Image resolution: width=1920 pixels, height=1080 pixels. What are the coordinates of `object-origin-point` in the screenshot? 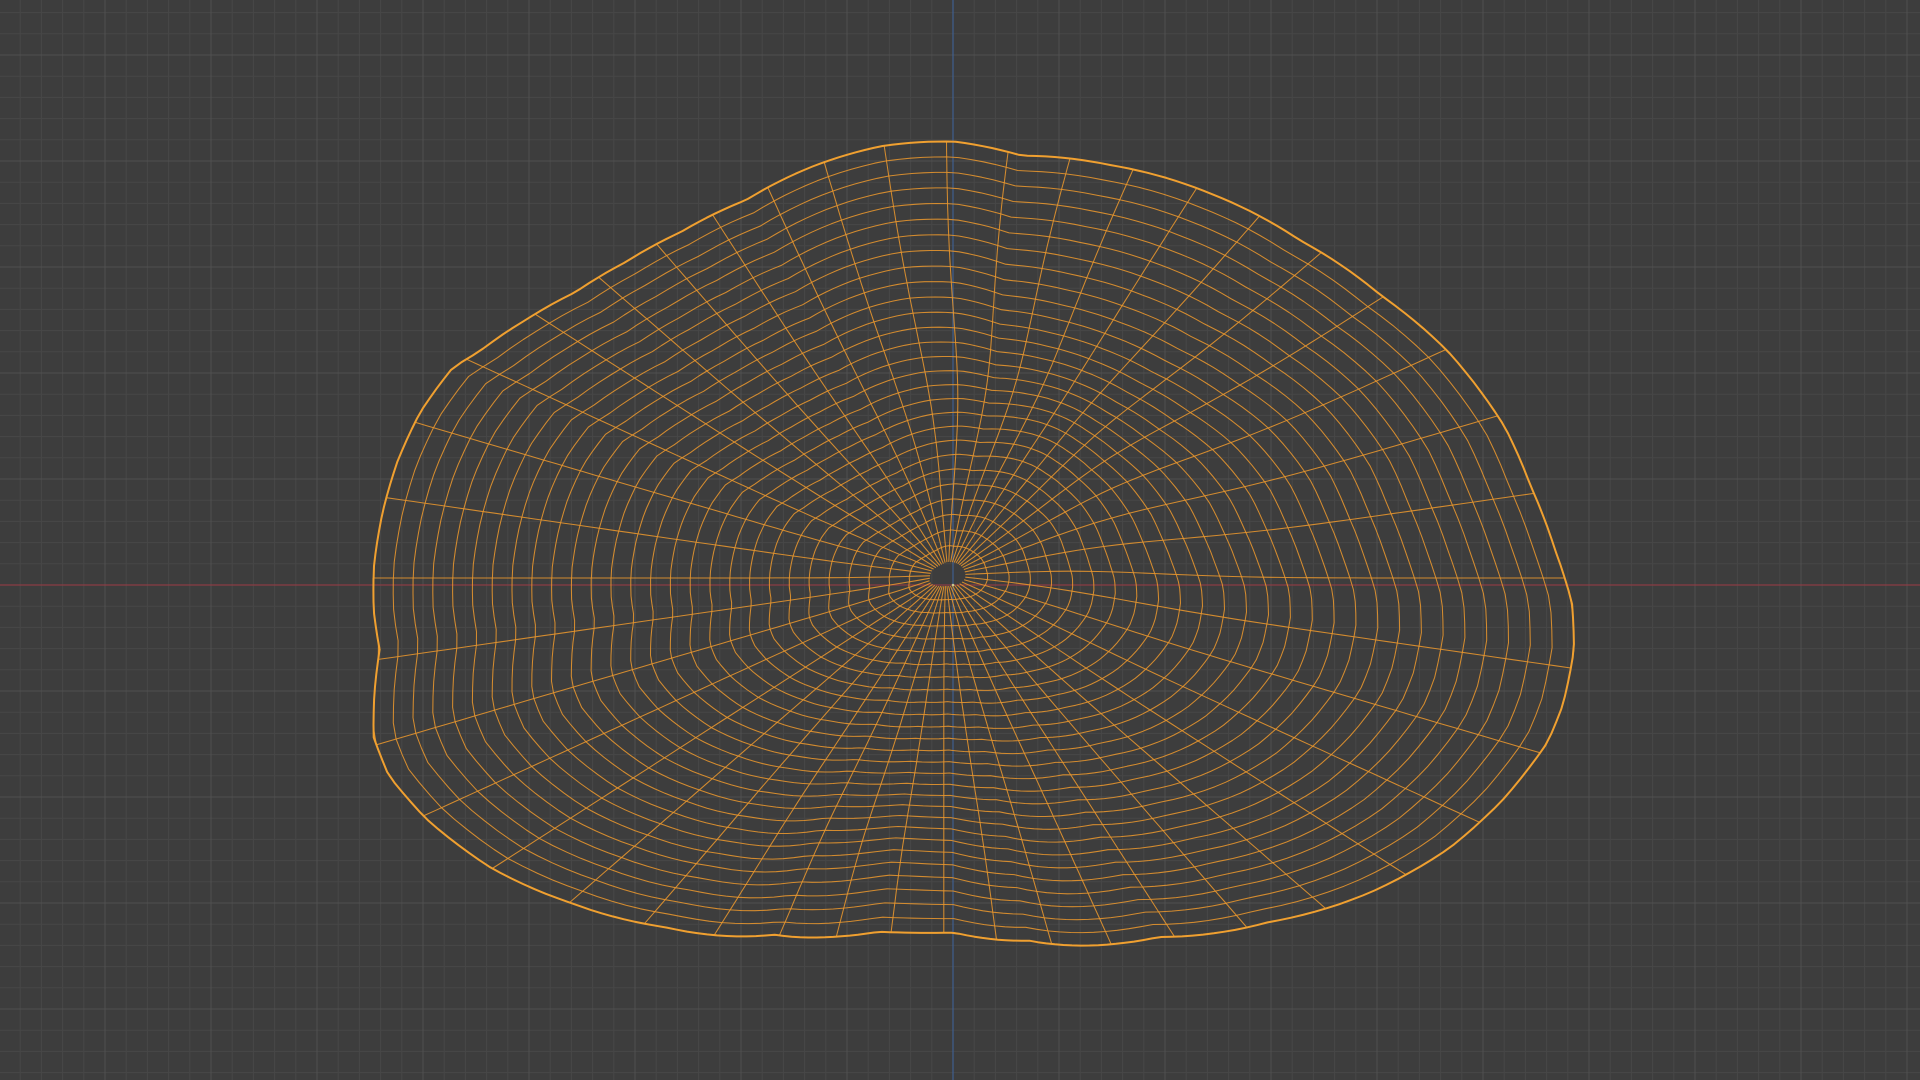 It's located at (953, 585).